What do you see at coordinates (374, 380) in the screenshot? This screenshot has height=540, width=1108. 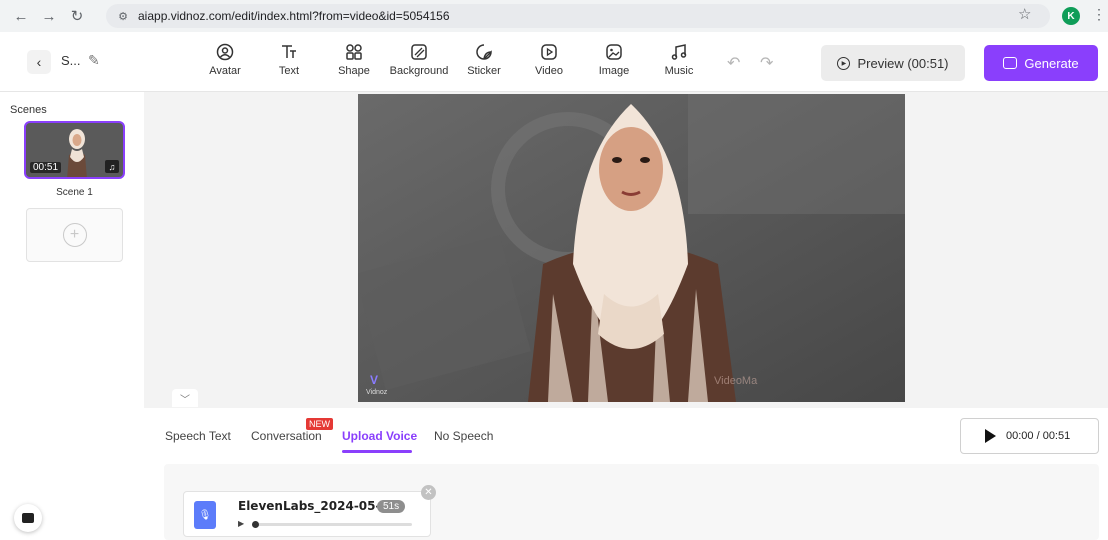 I see `svg-text: V` at bounding box center [374, 380].